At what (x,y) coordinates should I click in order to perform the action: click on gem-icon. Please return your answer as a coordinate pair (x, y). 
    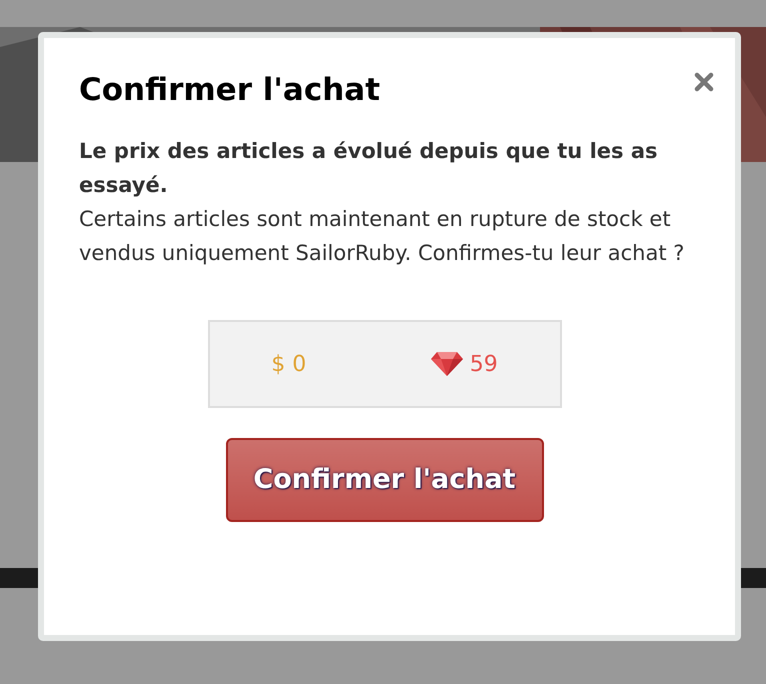
    Looking at the image, I should click on (447, 364).